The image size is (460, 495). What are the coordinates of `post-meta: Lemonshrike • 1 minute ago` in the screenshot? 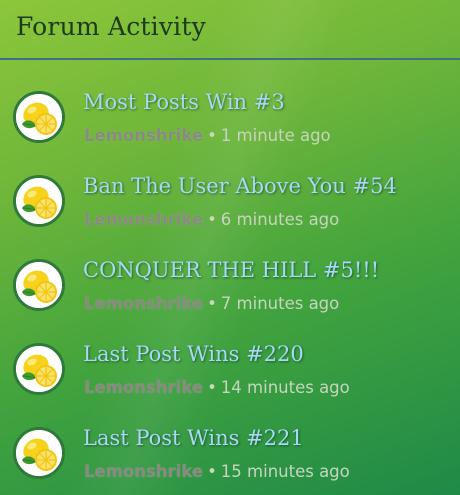 It's located at (207, 135).